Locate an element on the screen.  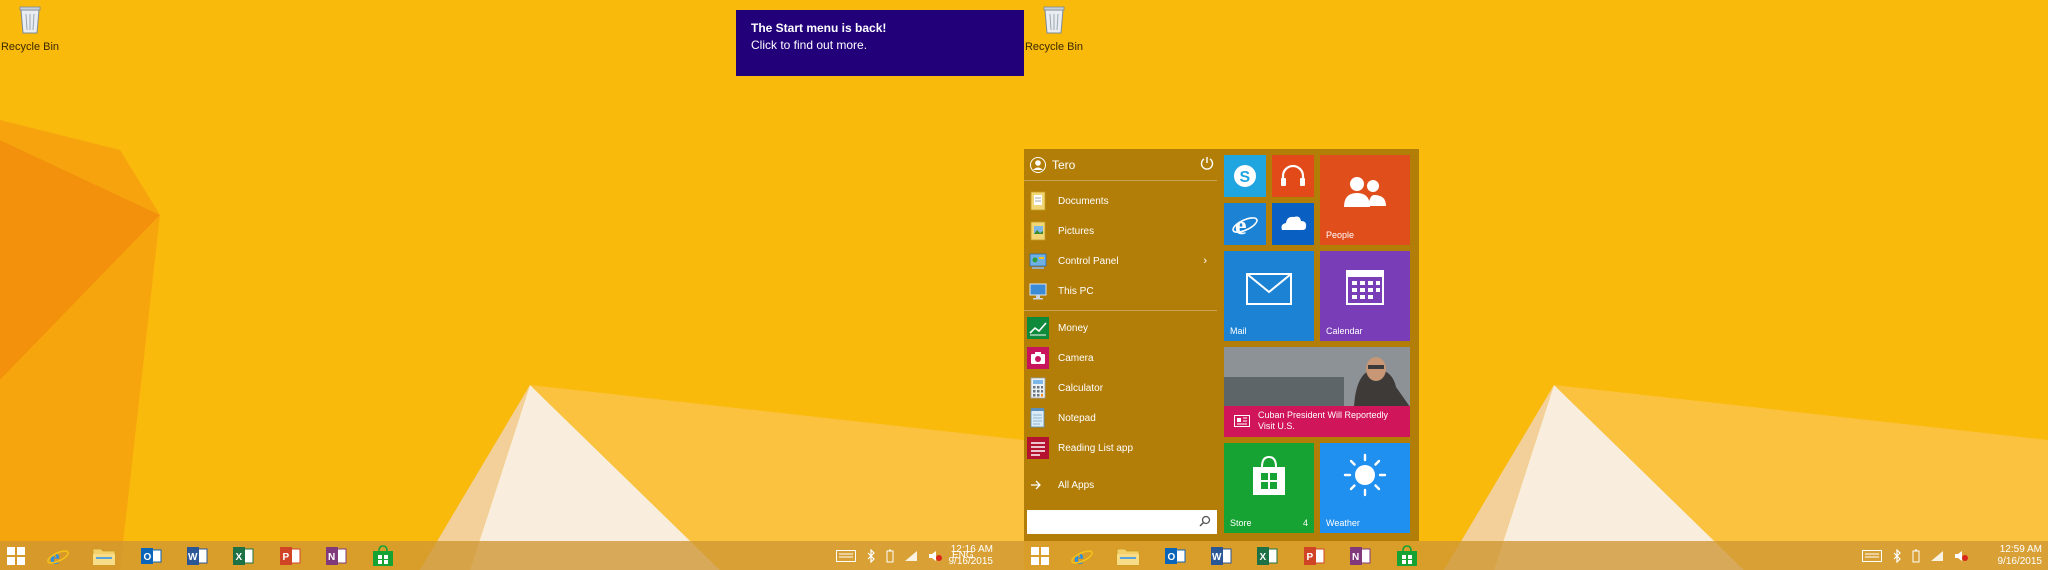
all-apps-label: All Apps is located at coordinates (1076, 485).